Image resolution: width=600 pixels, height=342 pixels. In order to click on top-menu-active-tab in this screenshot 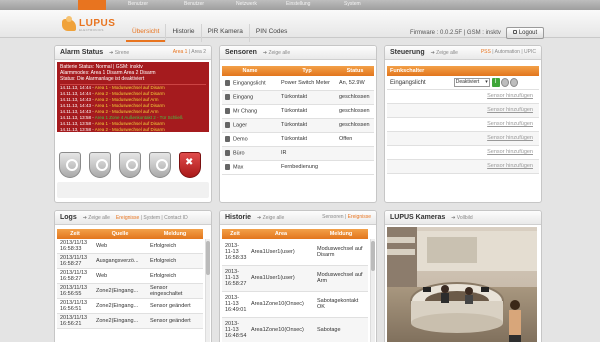, I will do `click(92, 5)`.